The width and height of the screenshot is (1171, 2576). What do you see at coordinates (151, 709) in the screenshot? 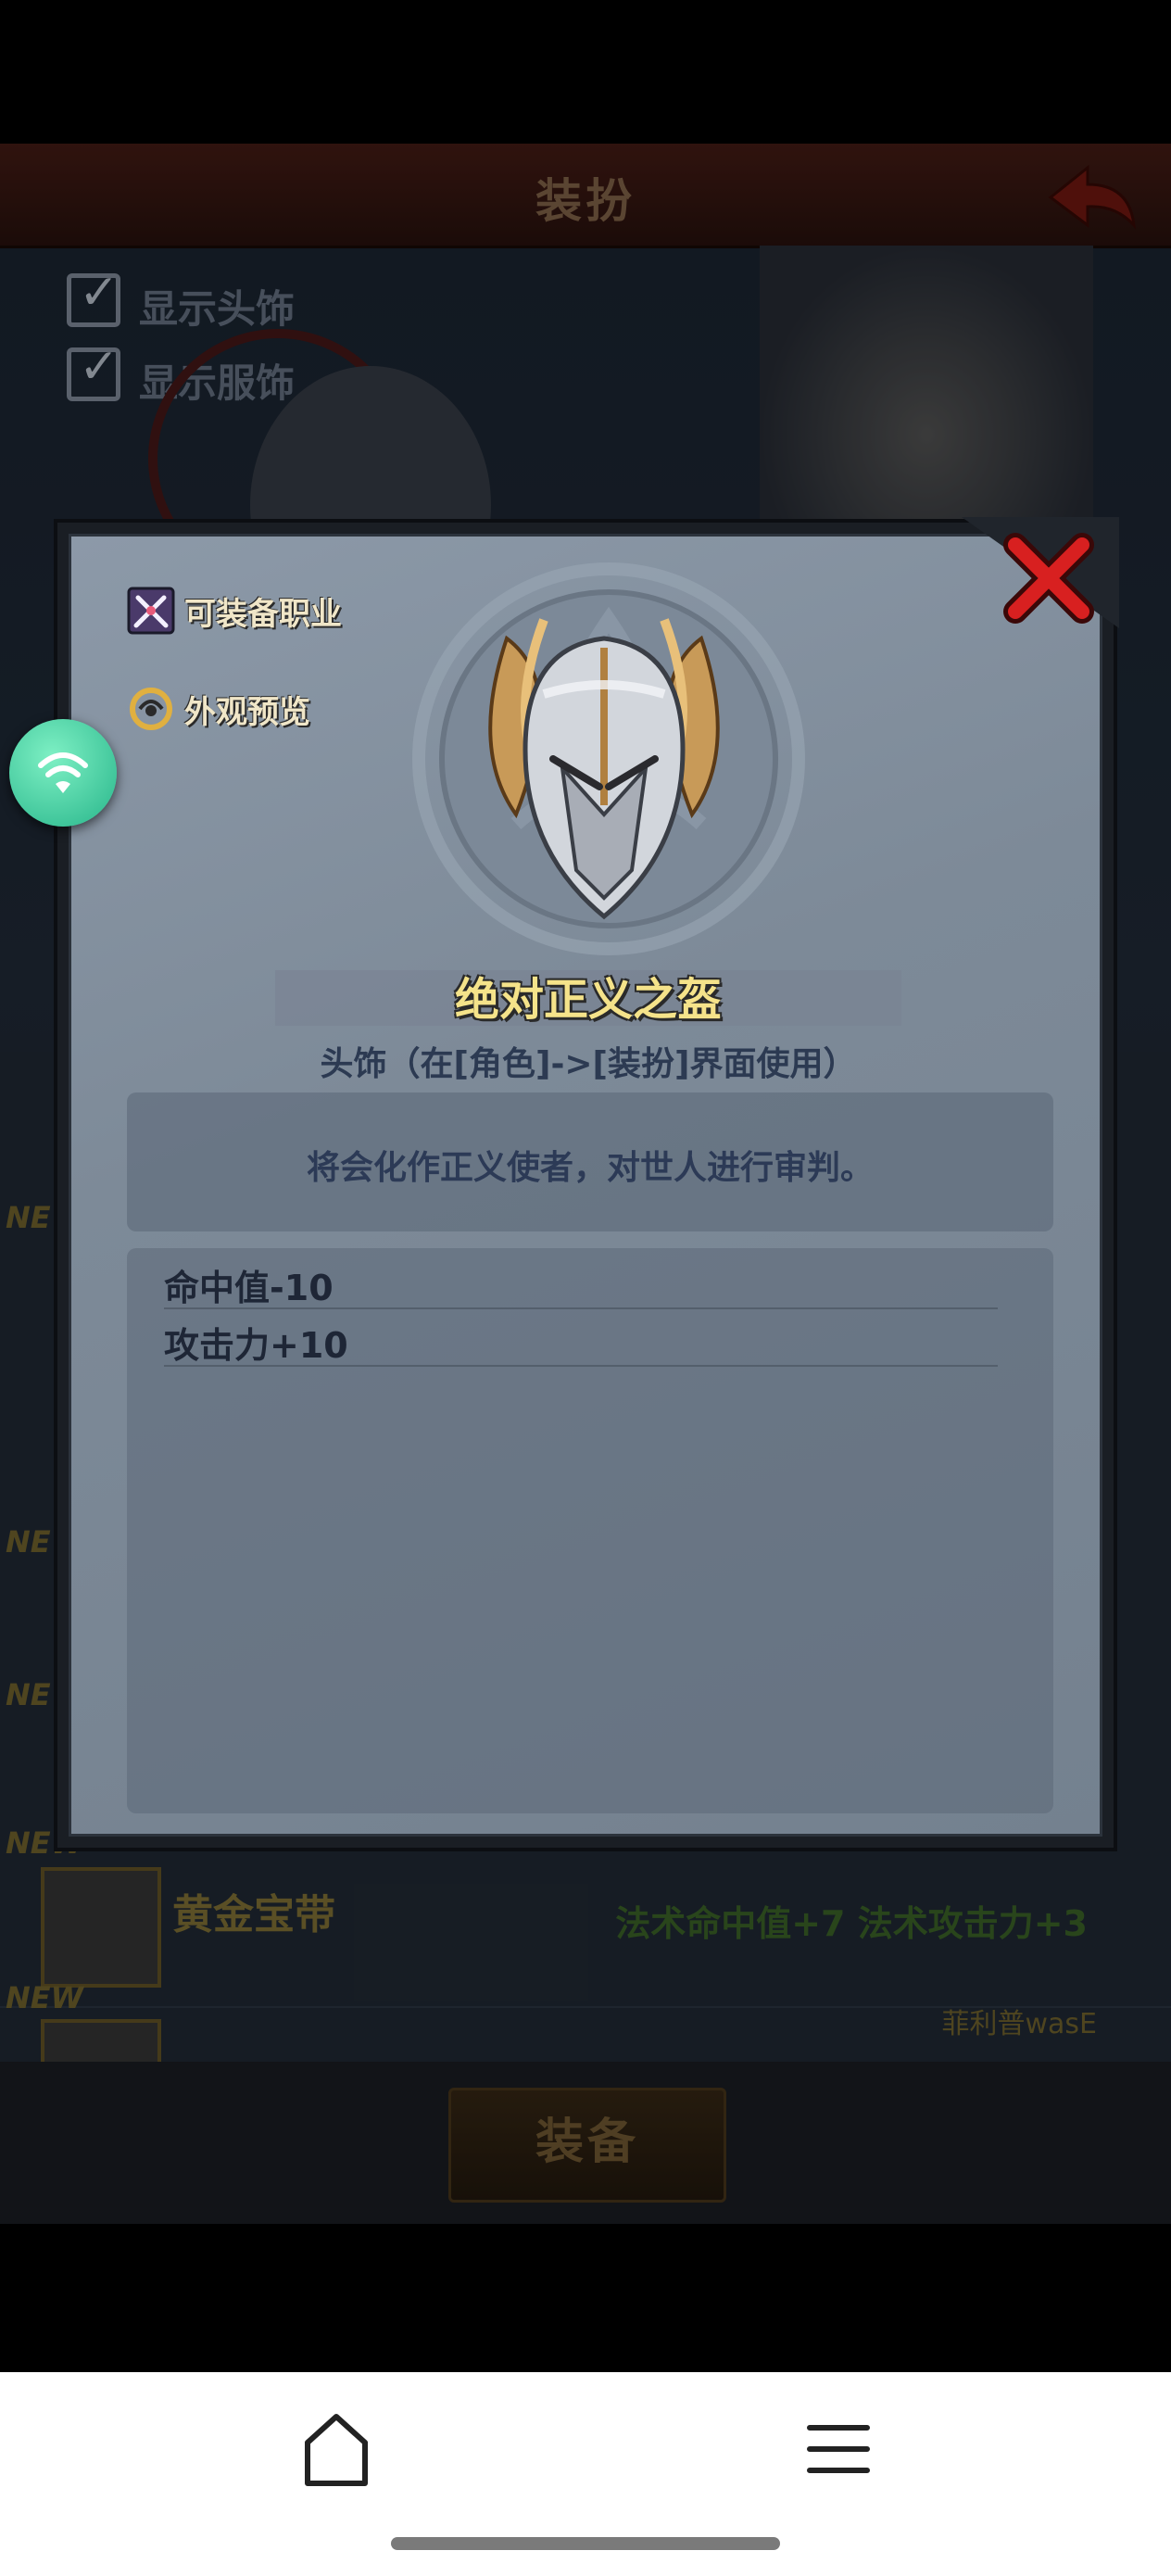
I see `preview-icon` at bounding box center [151, 709].